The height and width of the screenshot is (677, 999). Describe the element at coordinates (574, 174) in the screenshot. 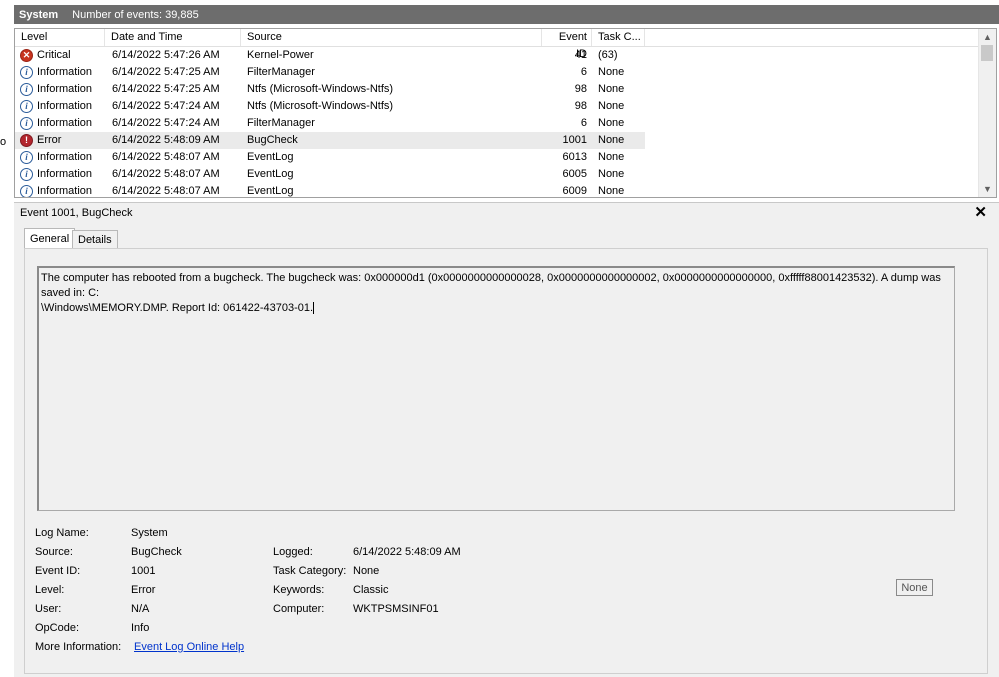

I see `cell-event-id: 6005` at that location.